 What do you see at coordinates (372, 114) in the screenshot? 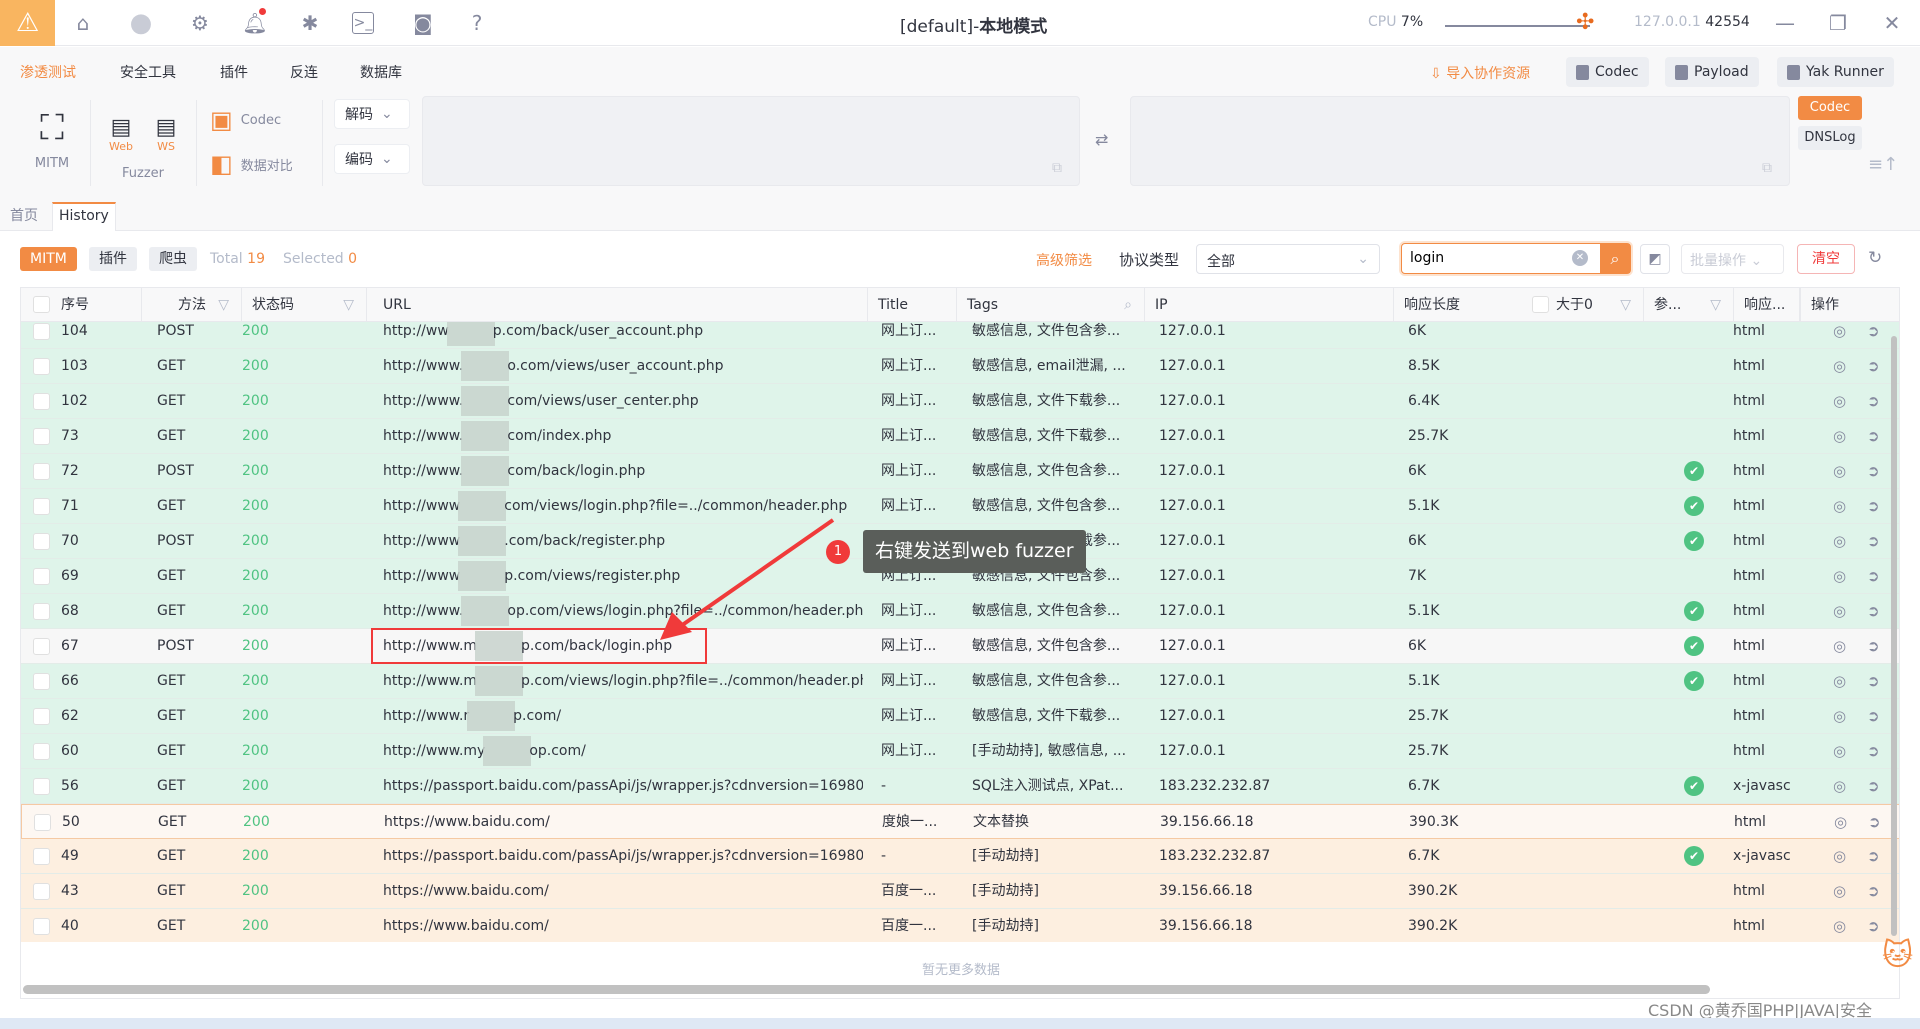
I see `decode-select: 解码 ⌄` at bounding box center [372, 114].